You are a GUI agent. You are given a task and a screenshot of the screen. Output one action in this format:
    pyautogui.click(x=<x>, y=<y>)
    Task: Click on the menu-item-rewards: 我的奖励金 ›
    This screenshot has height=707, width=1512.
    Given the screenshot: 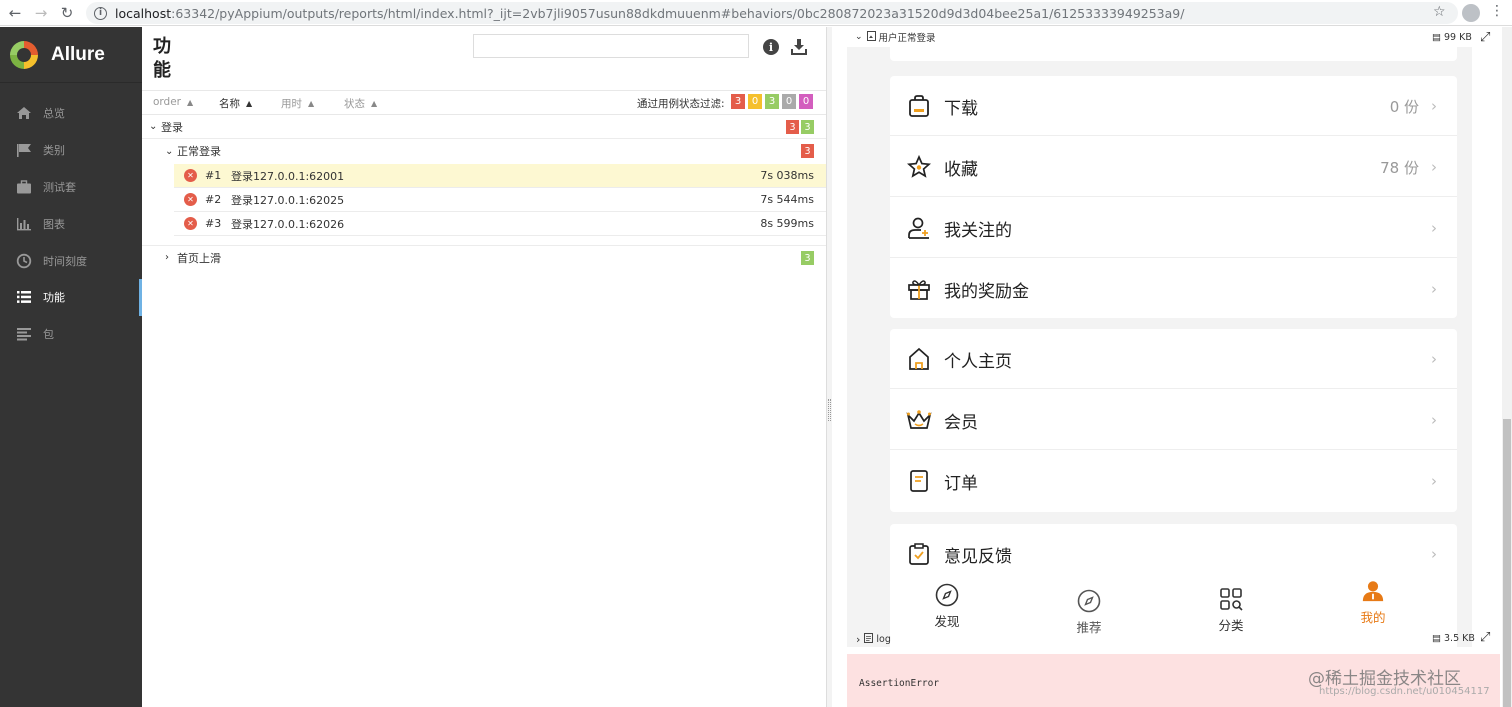 What is the action you would take?
    pyautogui.click(x=1173, y=289)
    